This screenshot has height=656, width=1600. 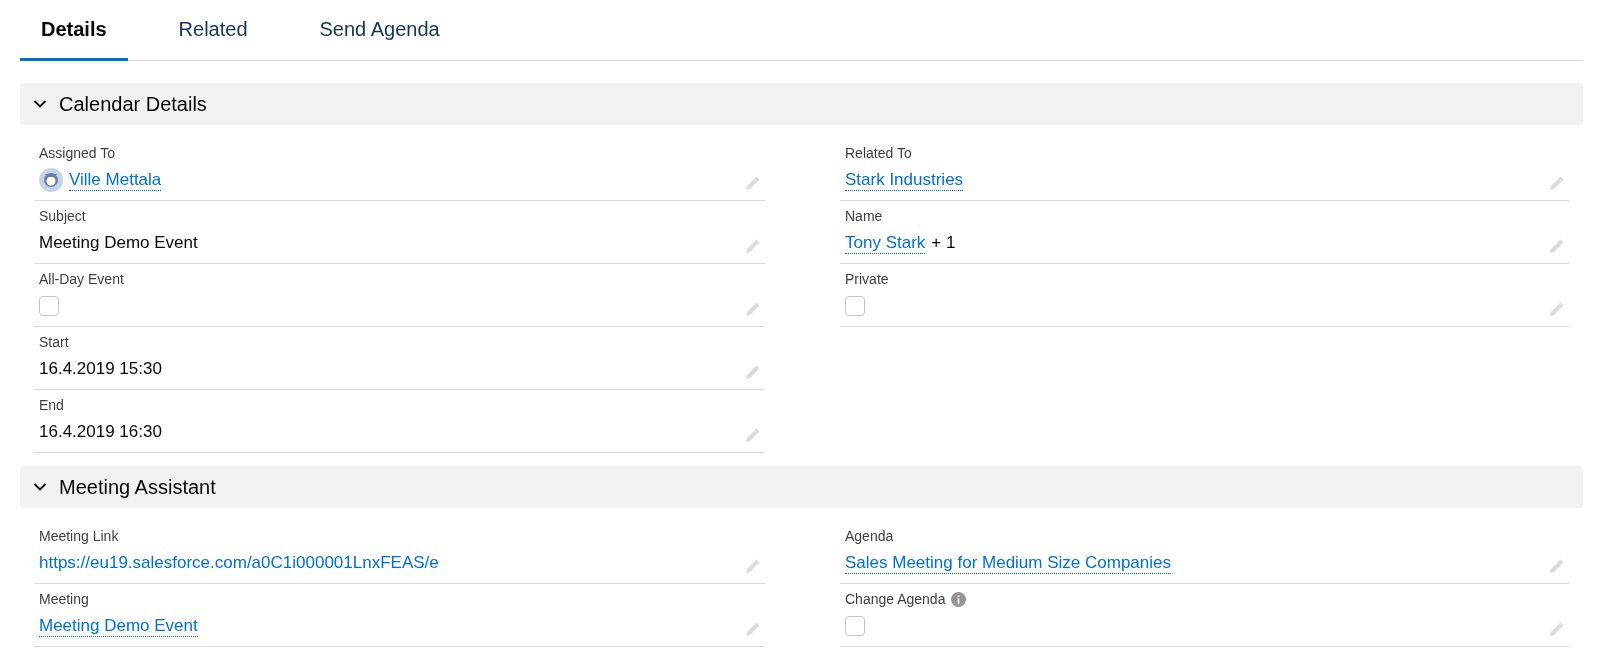 I want to click on field-value: Meeting Demo Event, so click(x=118, y=243).